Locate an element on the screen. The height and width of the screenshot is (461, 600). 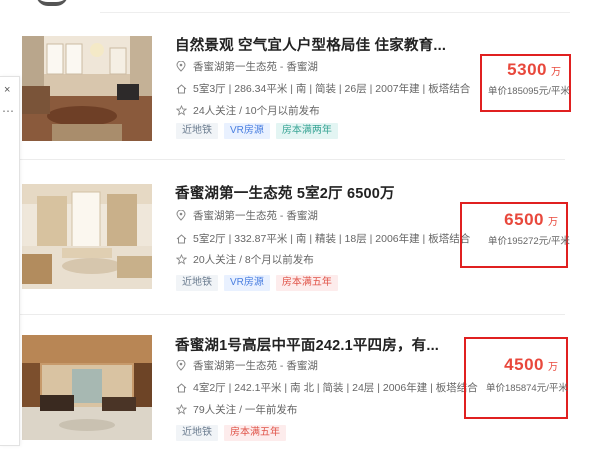
listing-title: 香蜜湖第一生态苑 5室2厅 6500万 is located at coordinates (285, 192).